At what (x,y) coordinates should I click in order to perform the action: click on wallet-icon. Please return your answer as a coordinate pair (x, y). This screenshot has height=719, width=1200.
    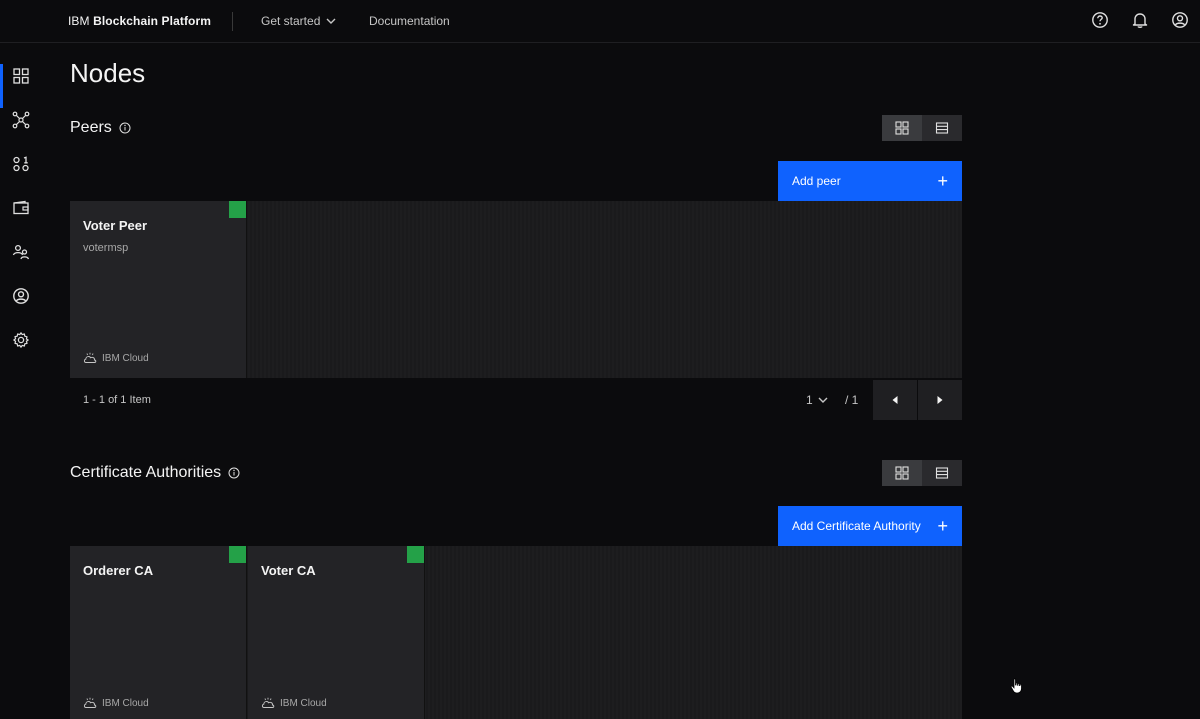
    Looking at the image, I should click on (21, 207).